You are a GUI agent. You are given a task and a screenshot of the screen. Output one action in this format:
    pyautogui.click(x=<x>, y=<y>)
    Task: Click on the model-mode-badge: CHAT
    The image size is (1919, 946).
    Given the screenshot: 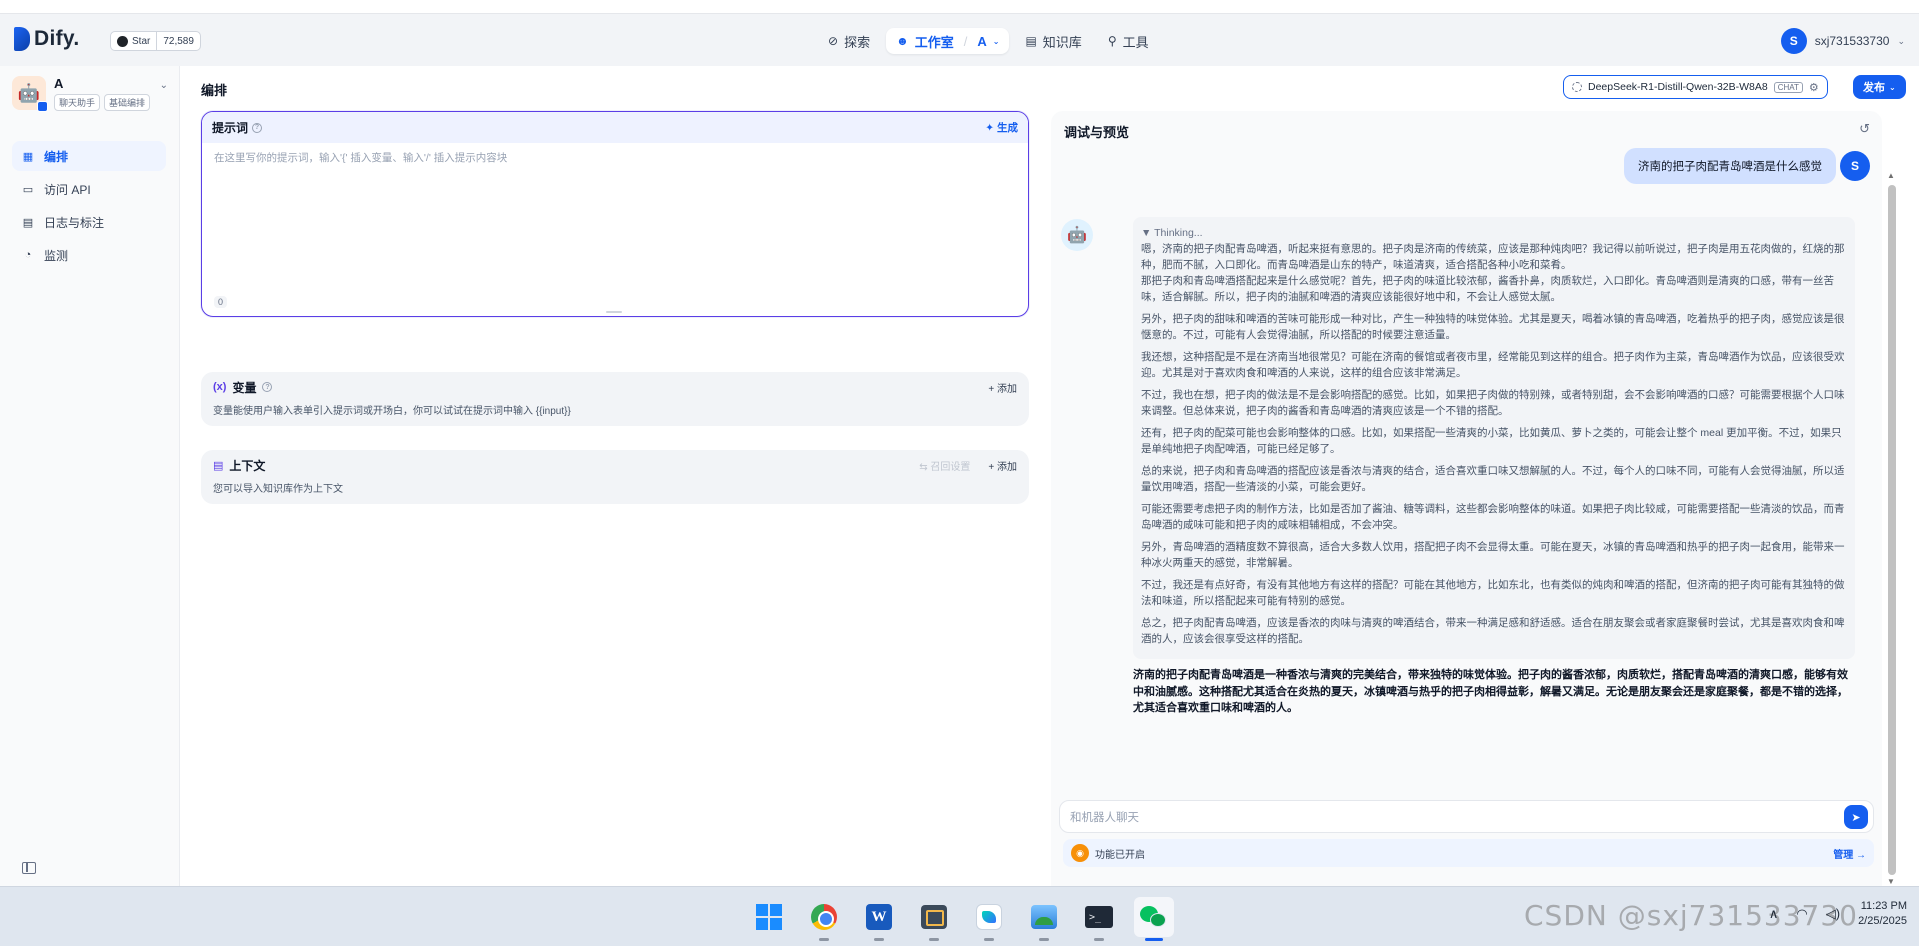 What is the action you would take?
    pyautogui.click(x=1788, y=87)
    